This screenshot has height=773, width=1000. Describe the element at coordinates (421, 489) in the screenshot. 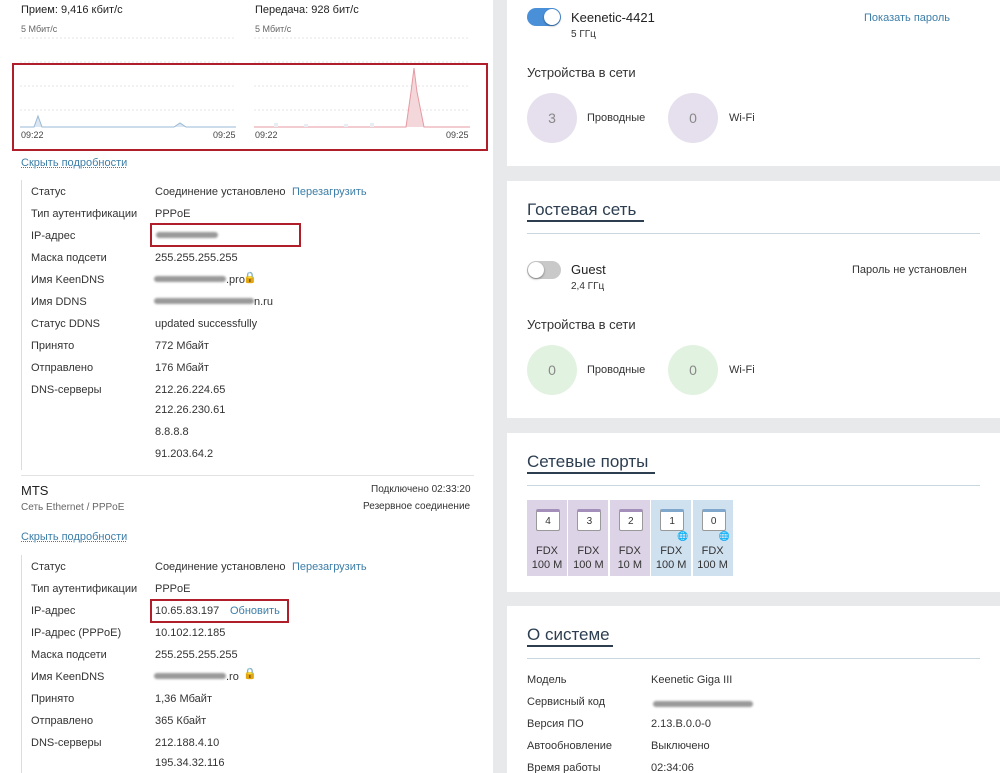

I see `mts-status: Подключено 02:33:20` at that location.